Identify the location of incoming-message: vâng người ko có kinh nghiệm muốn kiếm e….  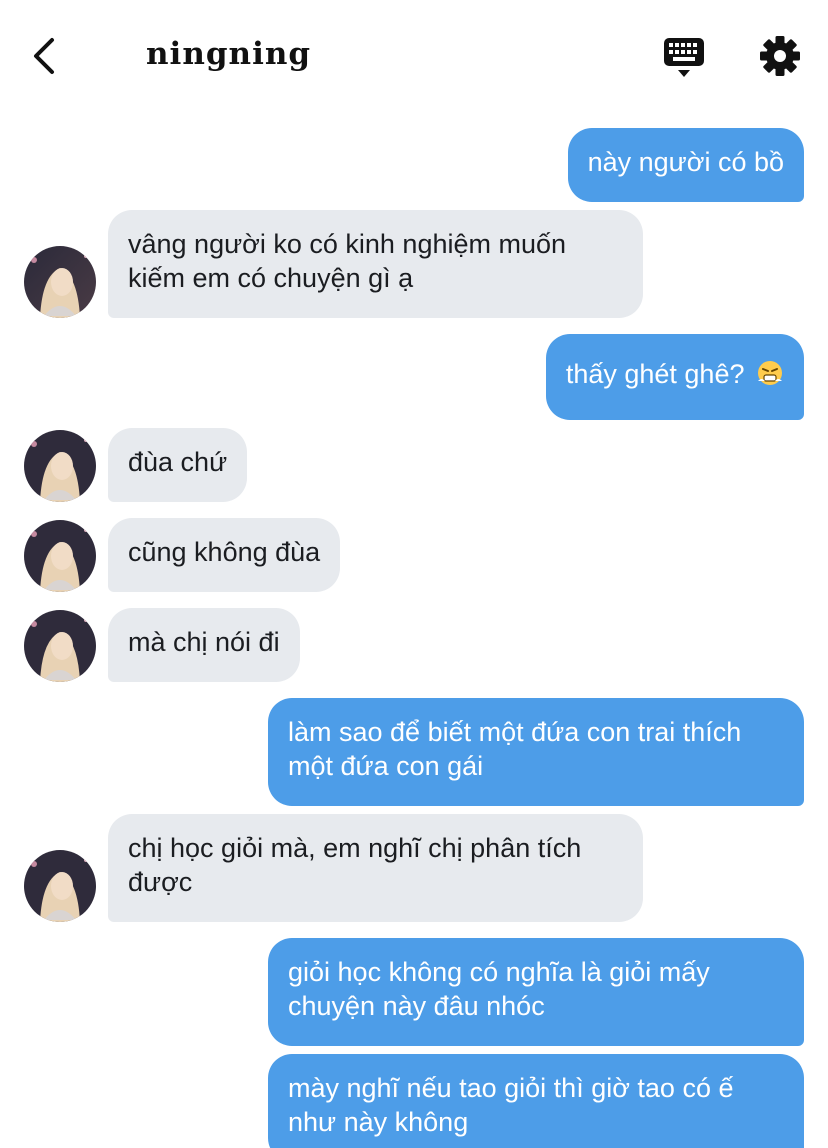
(375, 264).